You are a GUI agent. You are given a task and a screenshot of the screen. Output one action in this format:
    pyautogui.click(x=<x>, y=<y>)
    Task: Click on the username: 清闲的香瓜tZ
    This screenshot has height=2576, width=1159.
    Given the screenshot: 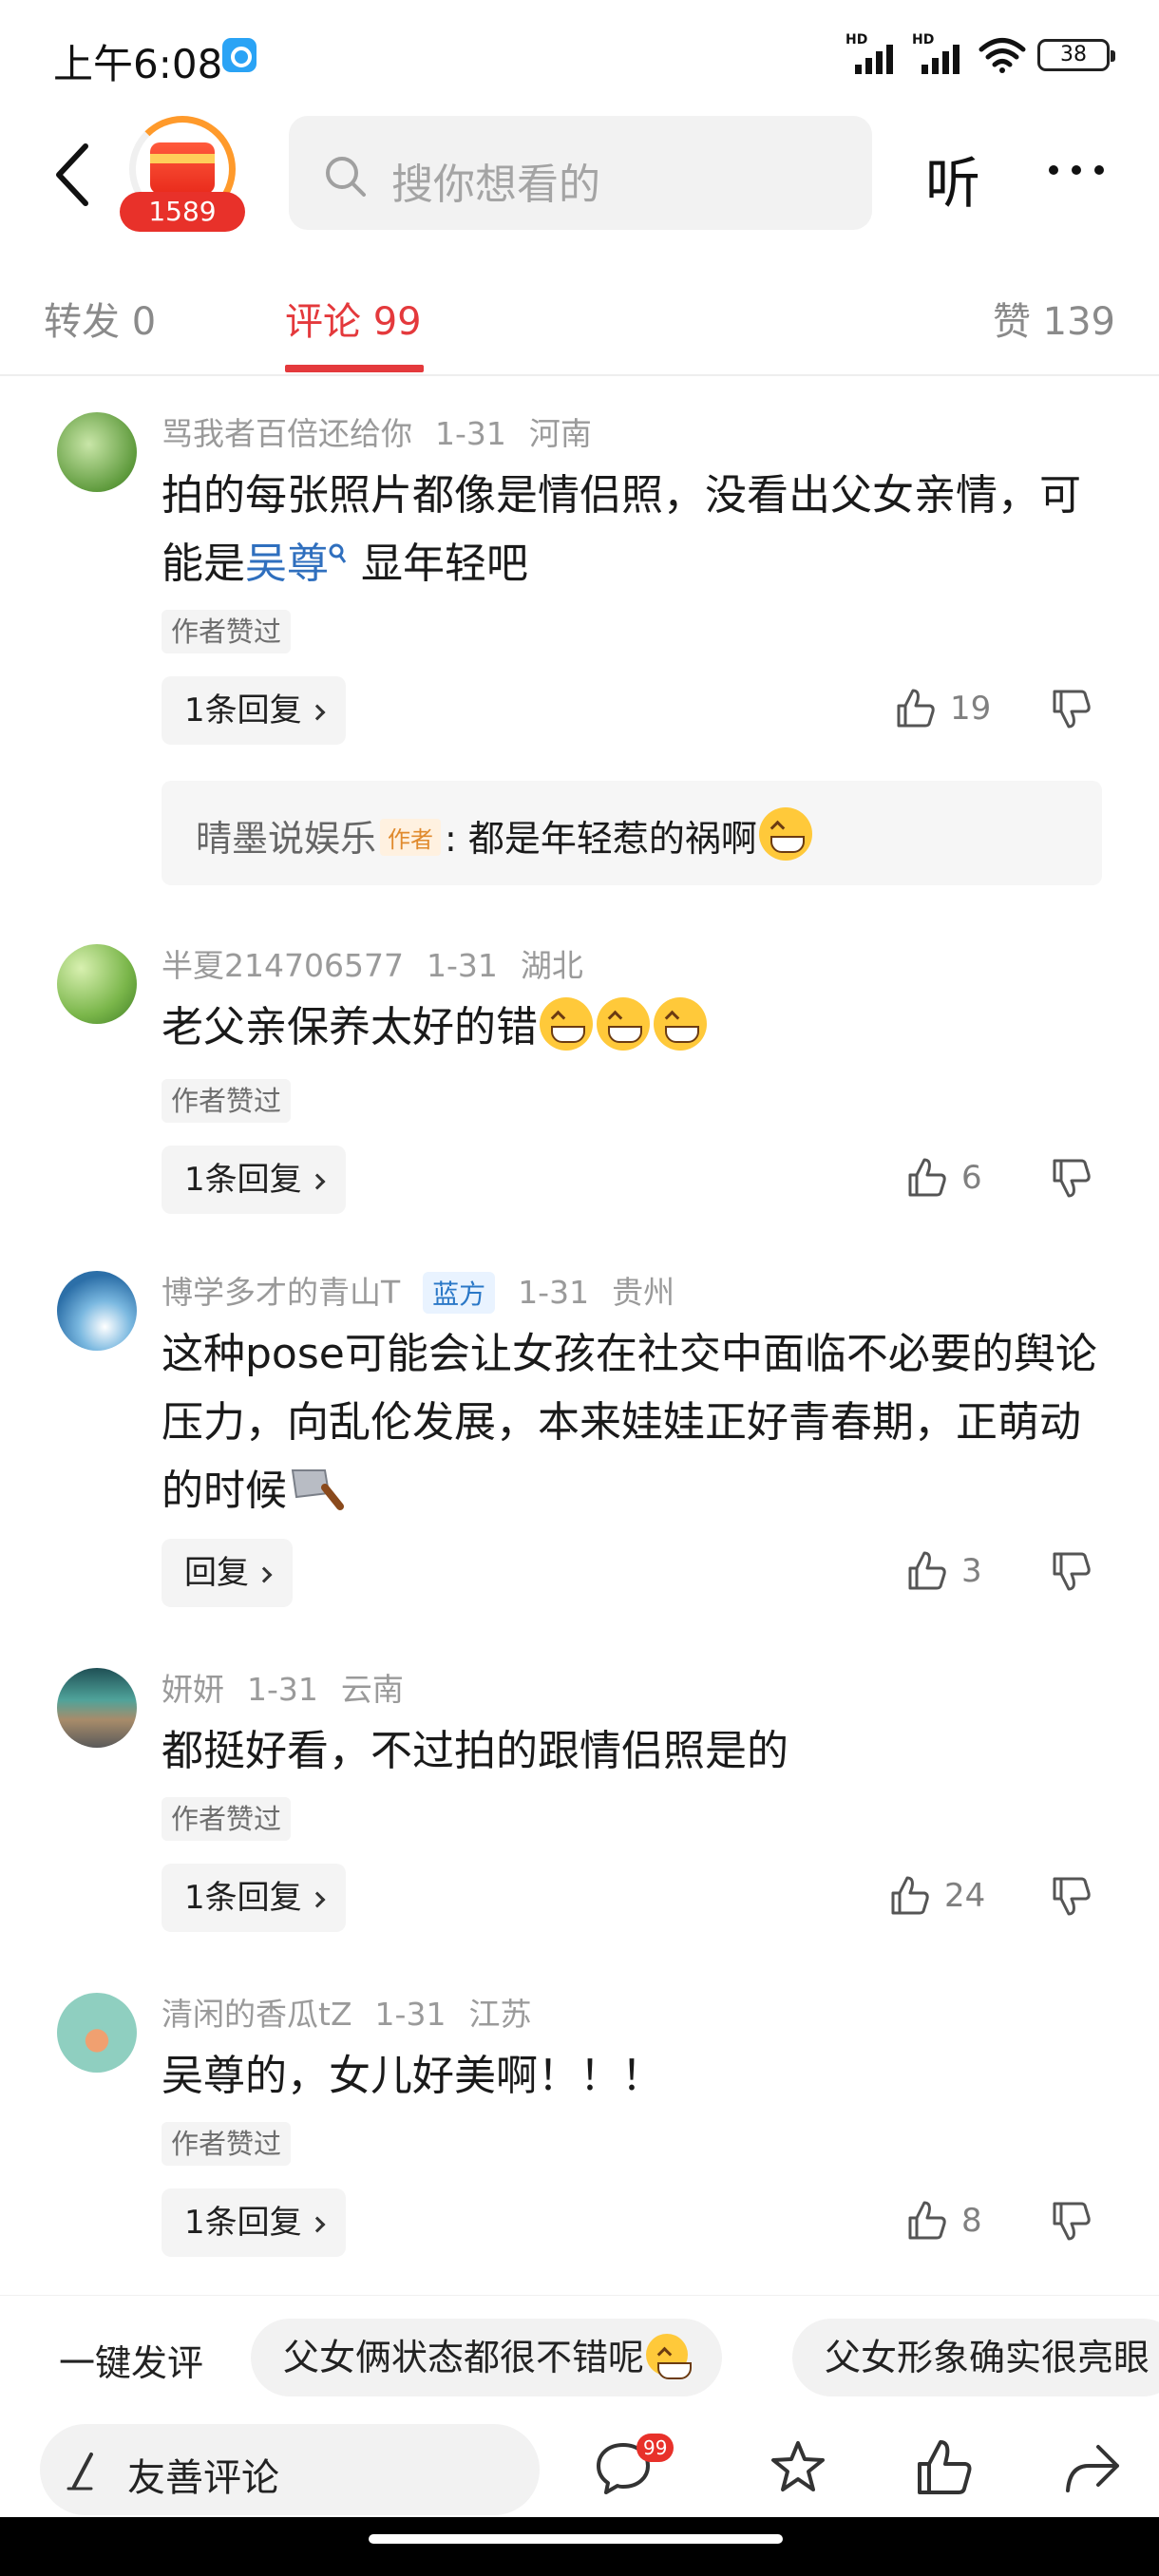 What is the action you would take?
    pyautogui.click(x=257, y=2014)
    